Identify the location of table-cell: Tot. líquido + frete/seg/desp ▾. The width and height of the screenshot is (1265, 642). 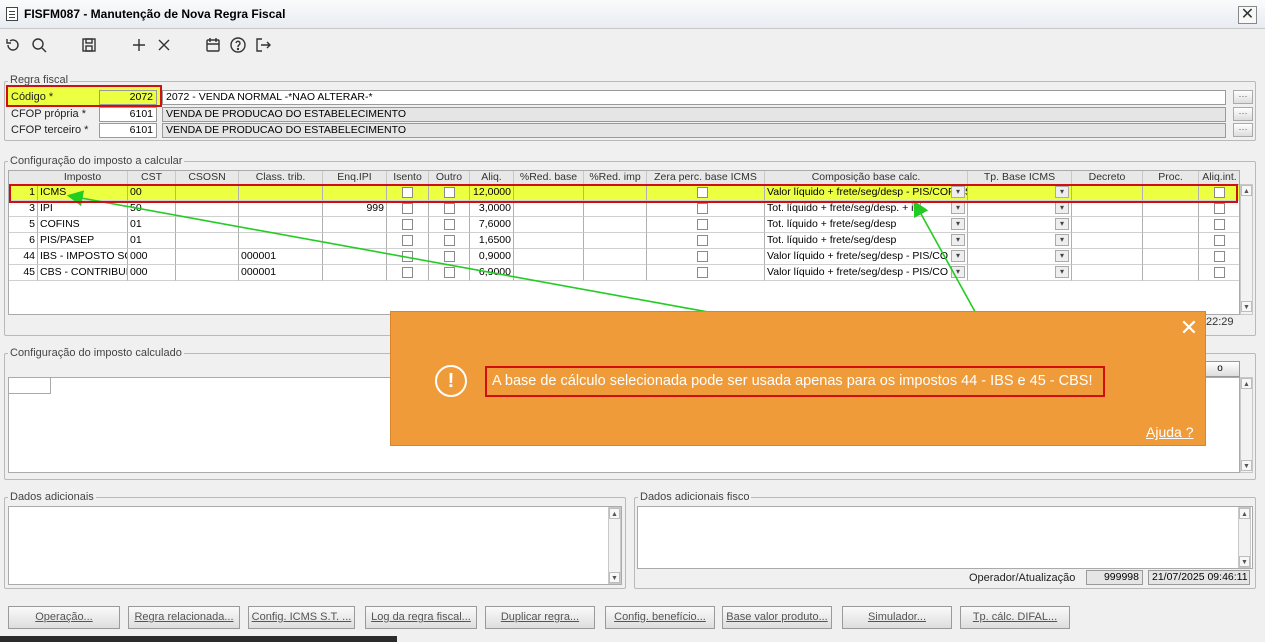
(866, 225).